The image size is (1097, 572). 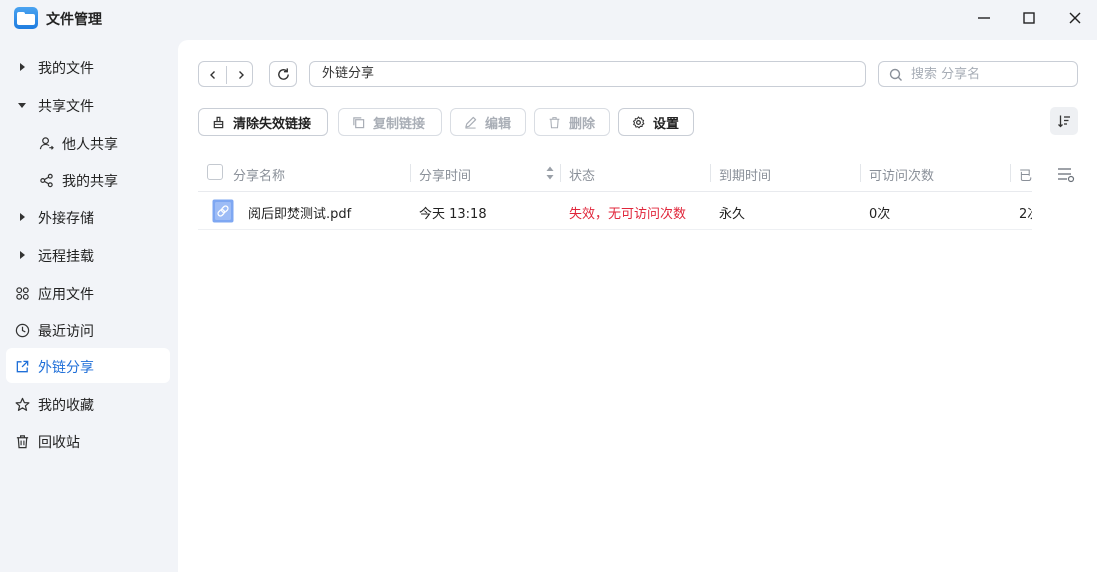 I want to click on sidebar-item-label: 共享文件, so click(x=66, y=107).